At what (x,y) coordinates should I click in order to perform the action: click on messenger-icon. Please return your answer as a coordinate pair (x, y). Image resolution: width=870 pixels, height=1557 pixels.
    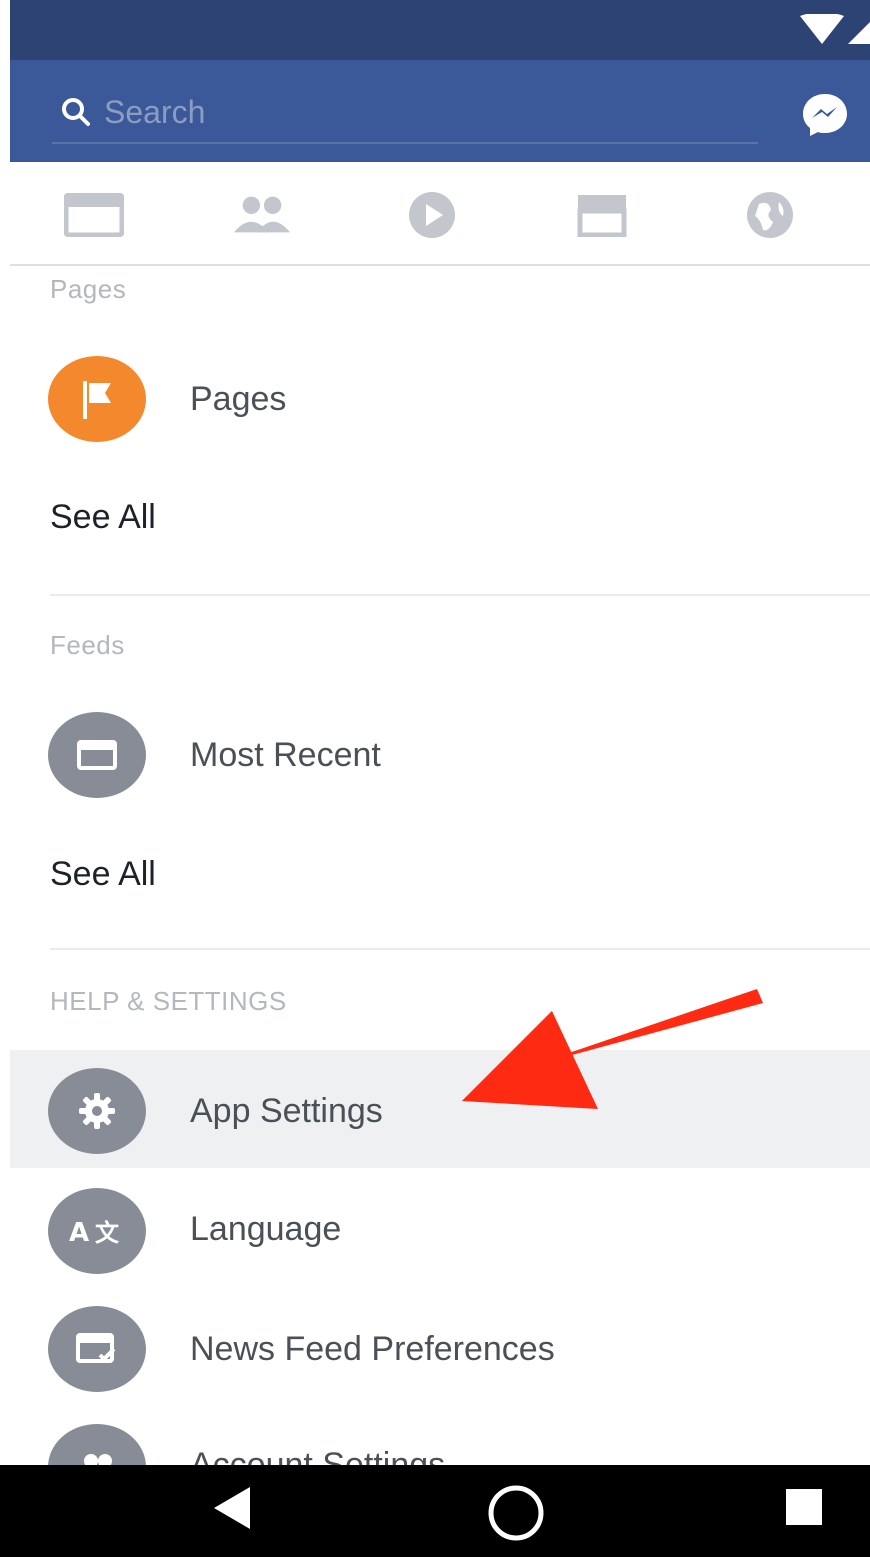
    Looking at the image, I should click on (825, 115).